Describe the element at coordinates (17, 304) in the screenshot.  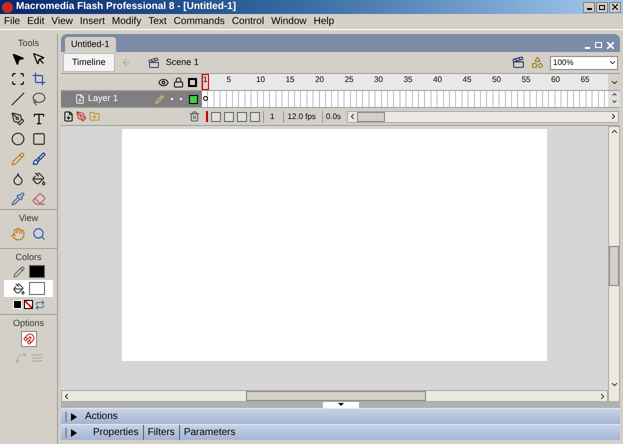
I see `default-colors-icon` at that location.